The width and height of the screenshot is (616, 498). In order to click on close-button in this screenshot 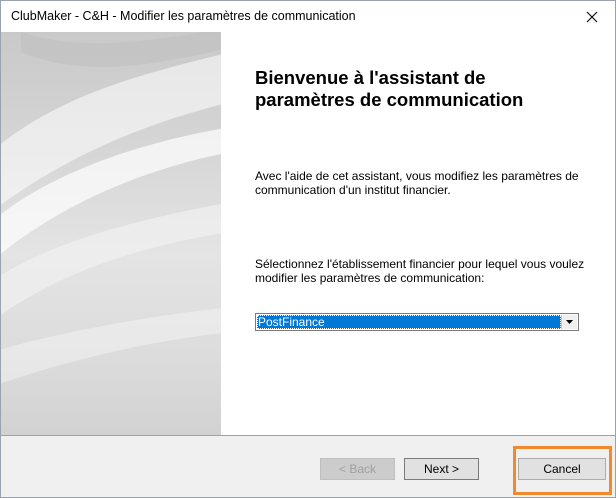, I will do `click(592, 16)`.